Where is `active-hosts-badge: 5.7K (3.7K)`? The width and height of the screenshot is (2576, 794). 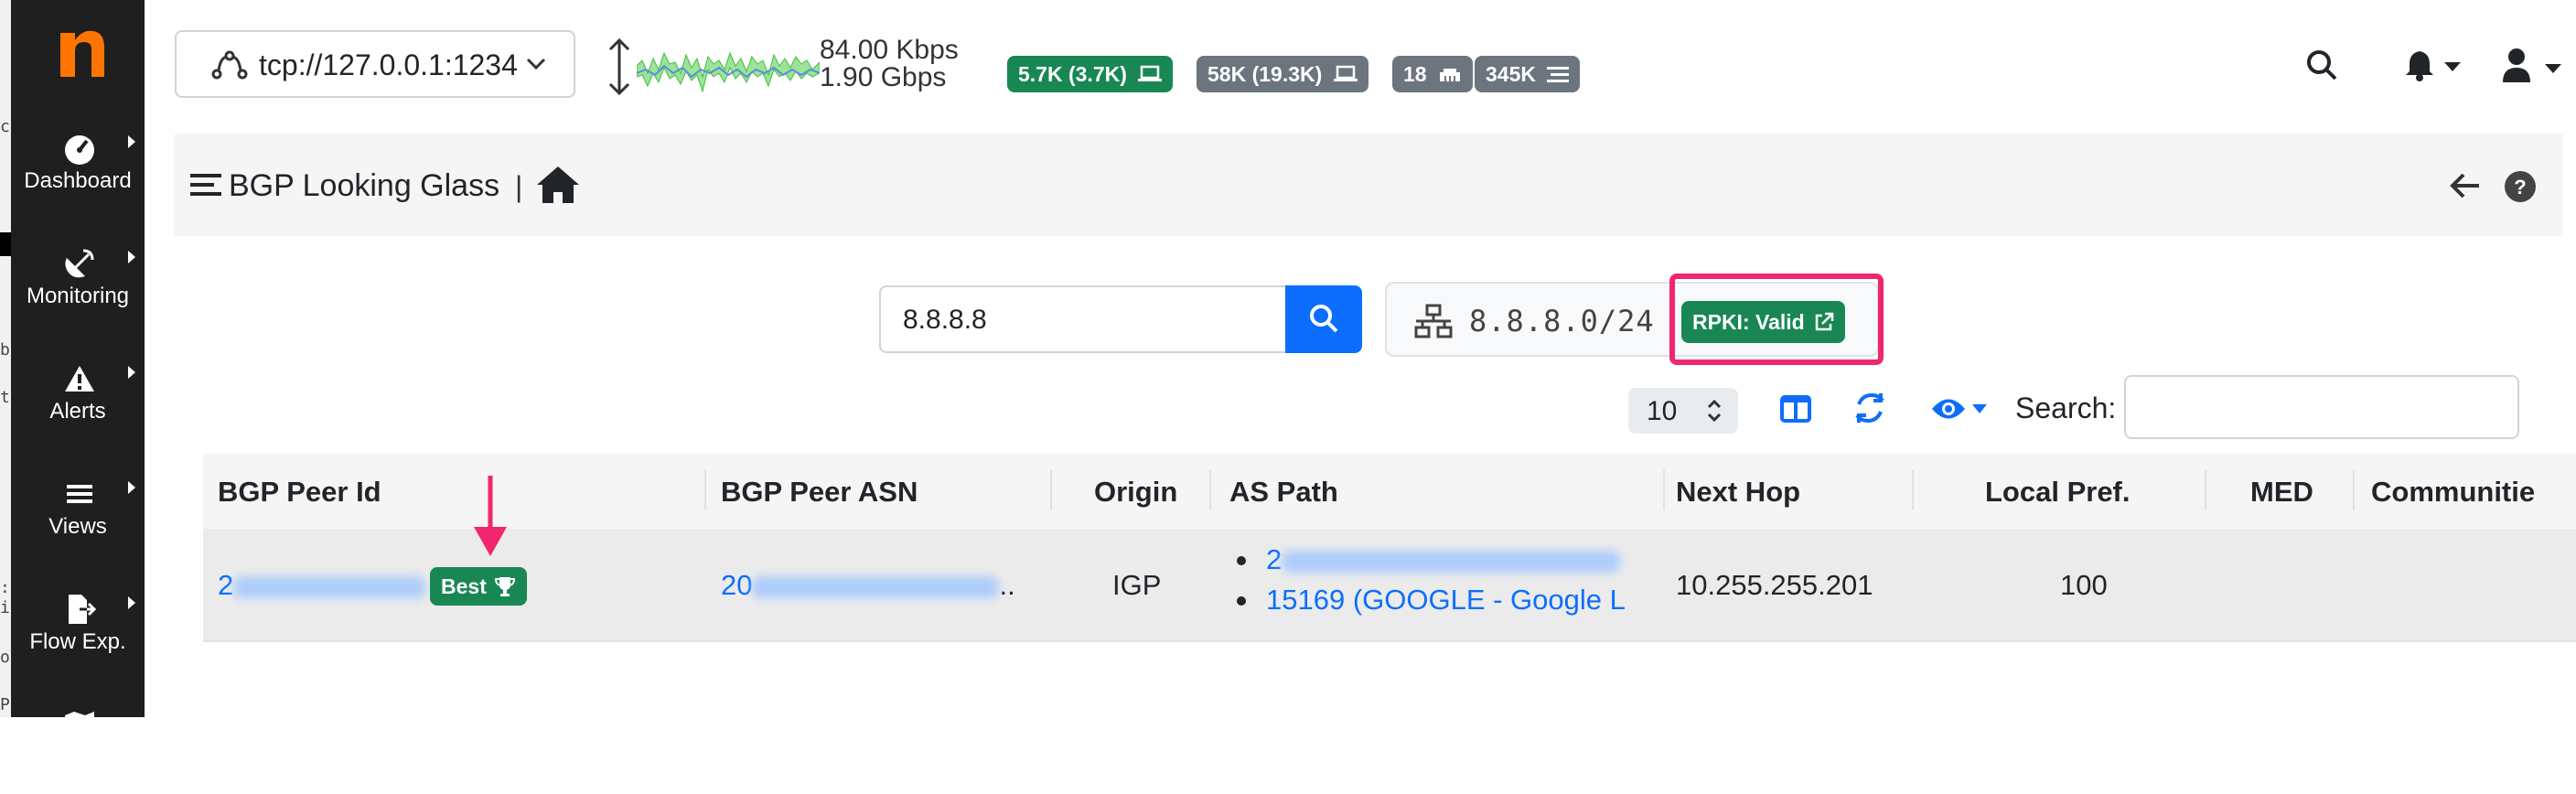 active-hosts-badge: 5.7K (3.7K) is located at coordinates (1090, 74).